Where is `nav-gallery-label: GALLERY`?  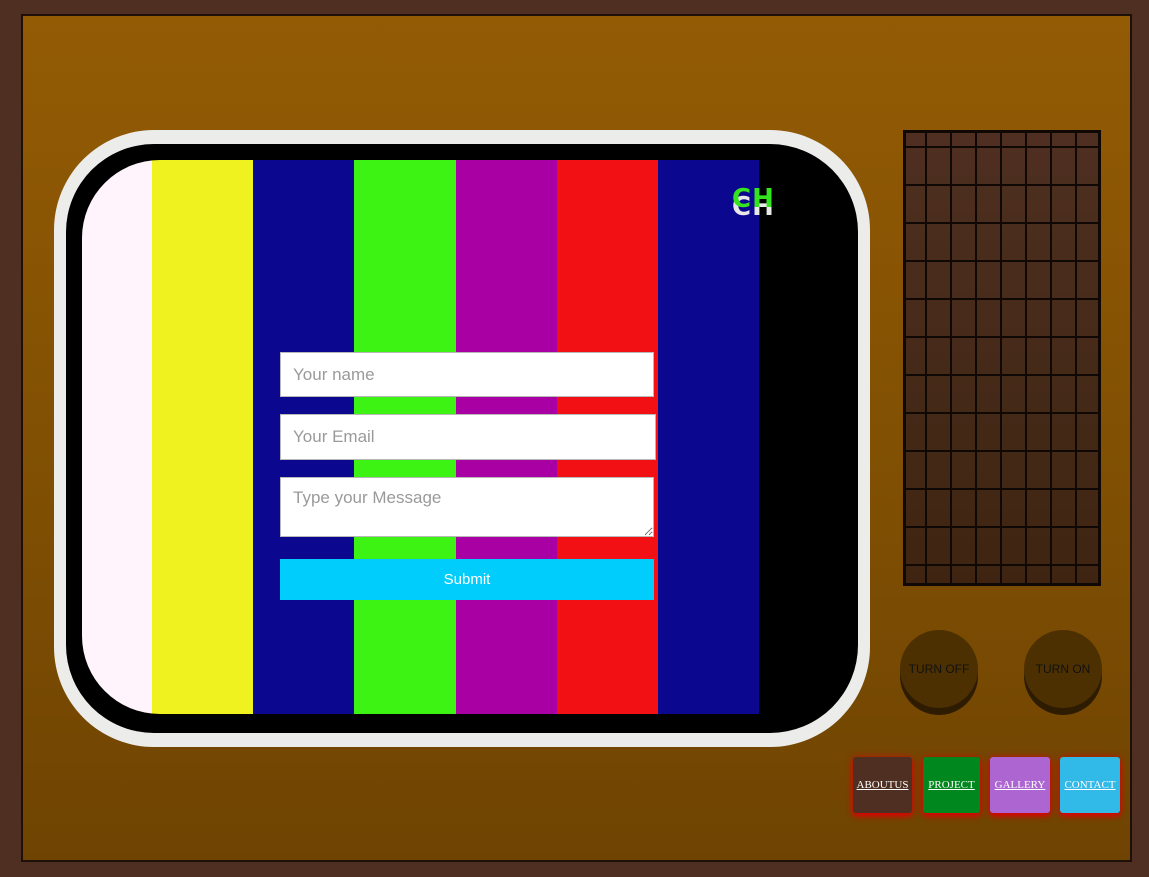
nav-gallery-label: GALLERY is located at coordinates (1020, 785).